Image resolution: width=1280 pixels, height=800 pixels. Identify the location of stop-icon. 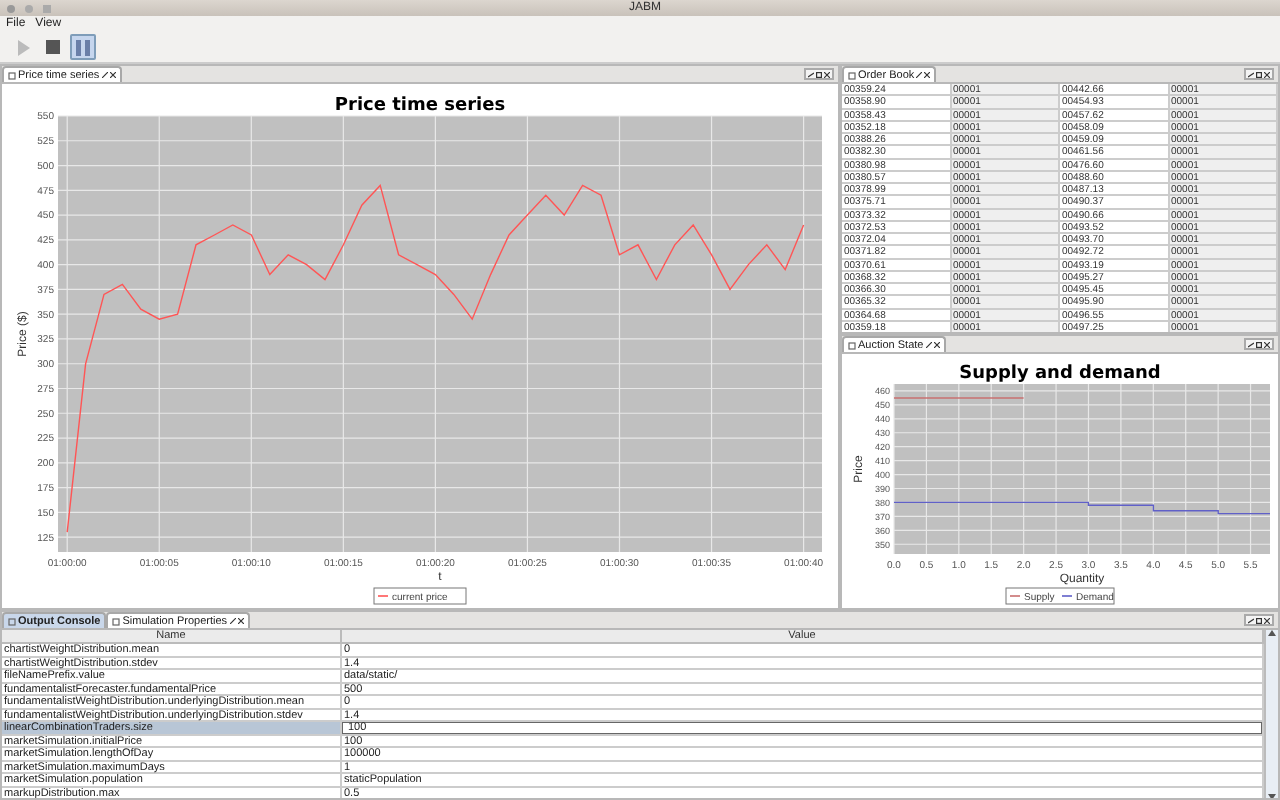
(53, 47).